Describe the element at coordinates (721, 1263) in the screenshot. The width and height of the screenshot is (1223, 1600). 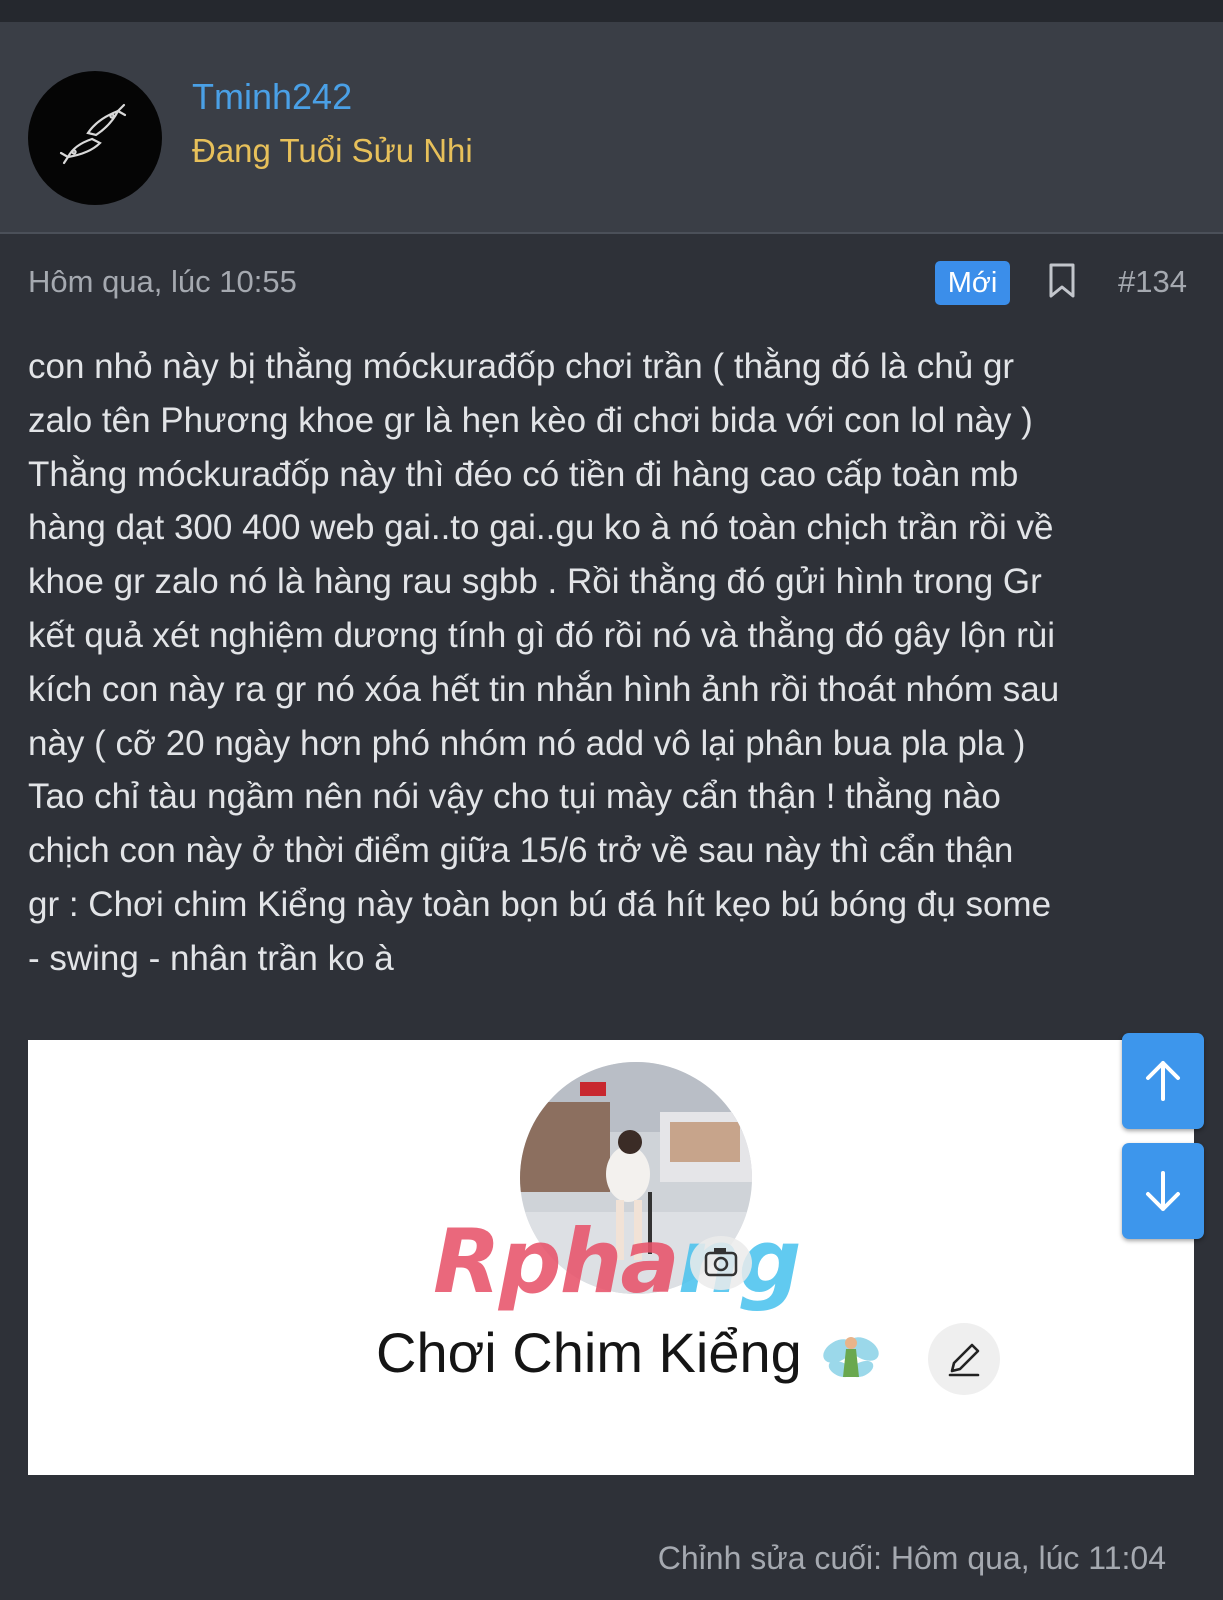
I see `camera-icon` at that location.